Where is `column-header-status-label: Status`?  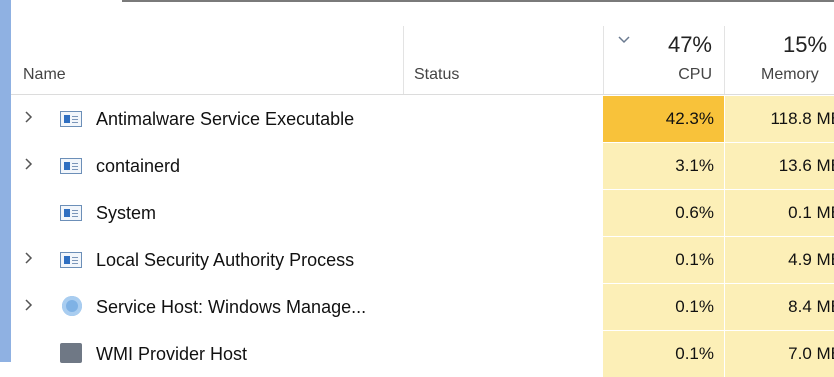 column-header-status-label: Status is located at coordinates (437, 74).